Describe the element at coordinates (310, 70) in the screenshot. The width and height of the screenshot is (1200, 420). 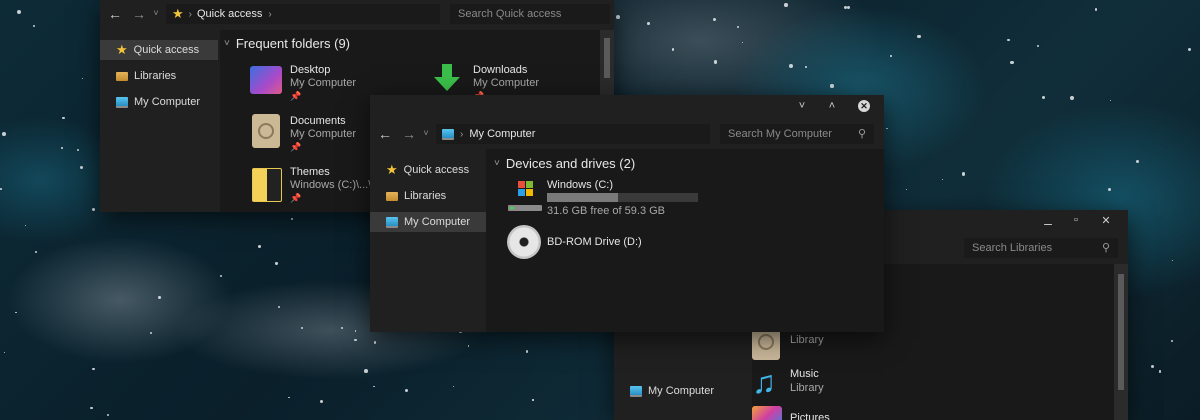
I see `folder-name: Desktop` at that location.